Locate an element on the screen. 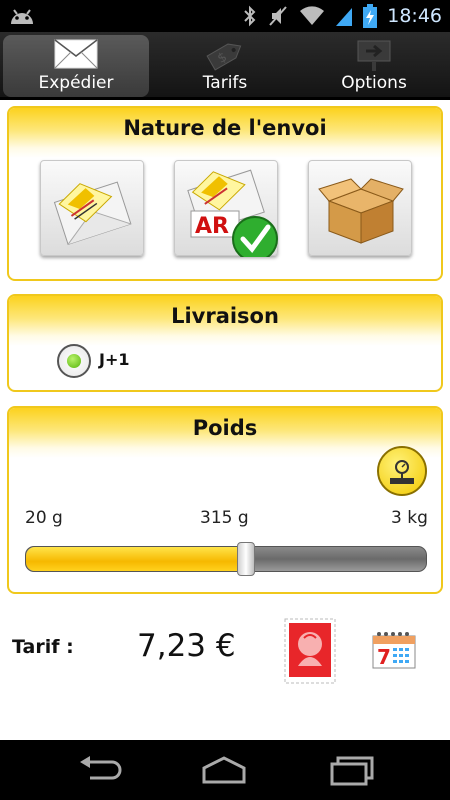 This screenshot has width=450, height=800. tab-options: Options is located at coordinates (374, 66).